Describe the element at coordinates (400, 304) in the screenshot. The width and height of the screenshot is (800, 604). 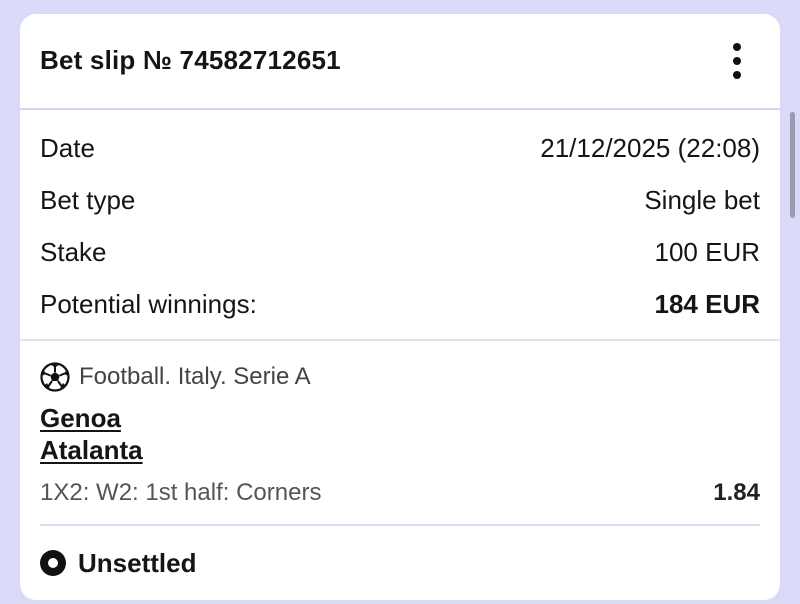
I see `detail-row-potential-winnings: Potential winnings: 184 EUR` at that location.